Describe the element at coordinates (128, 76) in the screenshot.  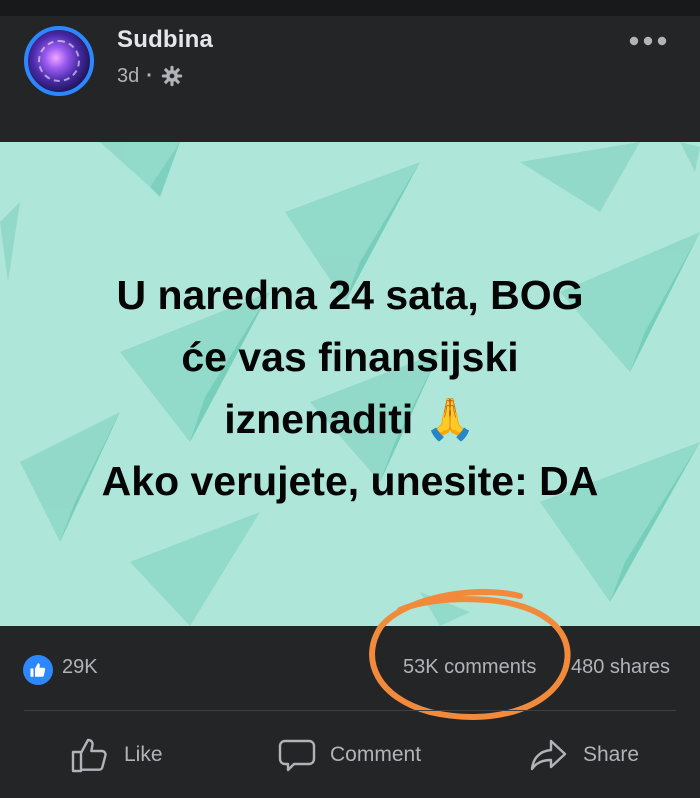
I see `post-time: 3d` at that location.